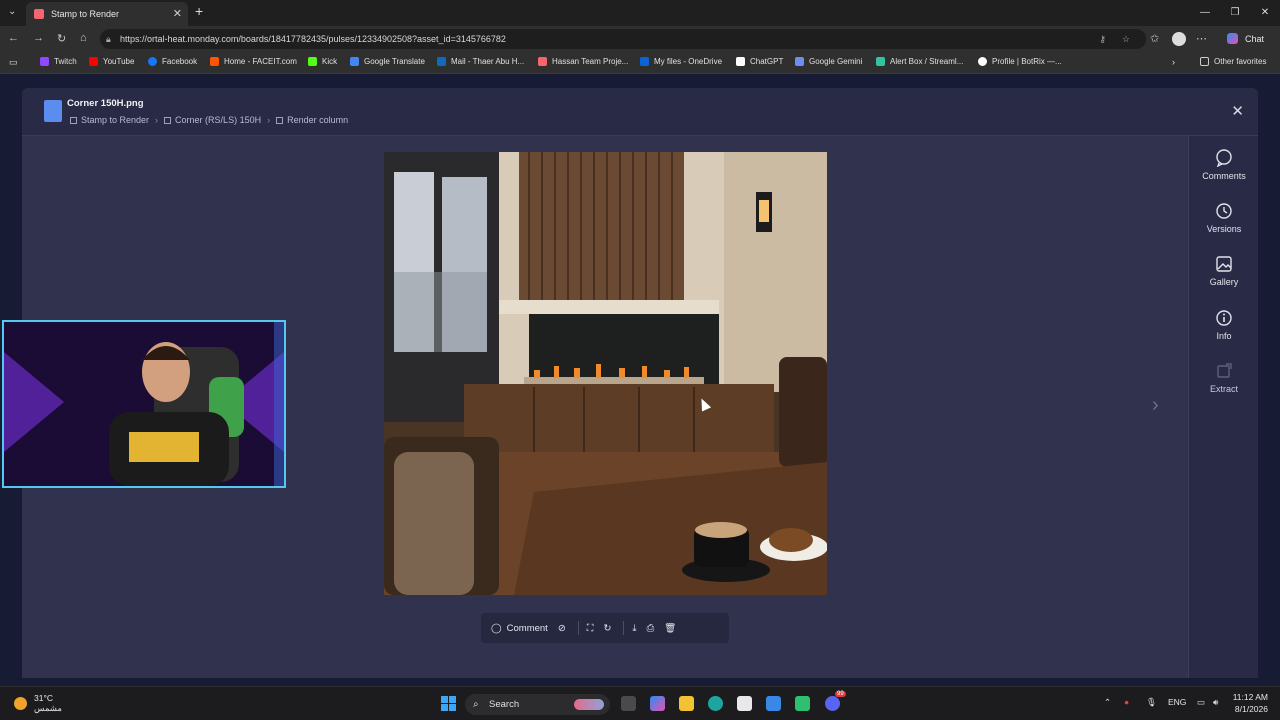 The image size is (1280, 720). What do you see at coordinates (53, 111) in the screenshot?
I see `image-file-icon` at bounding box center [53, 111].